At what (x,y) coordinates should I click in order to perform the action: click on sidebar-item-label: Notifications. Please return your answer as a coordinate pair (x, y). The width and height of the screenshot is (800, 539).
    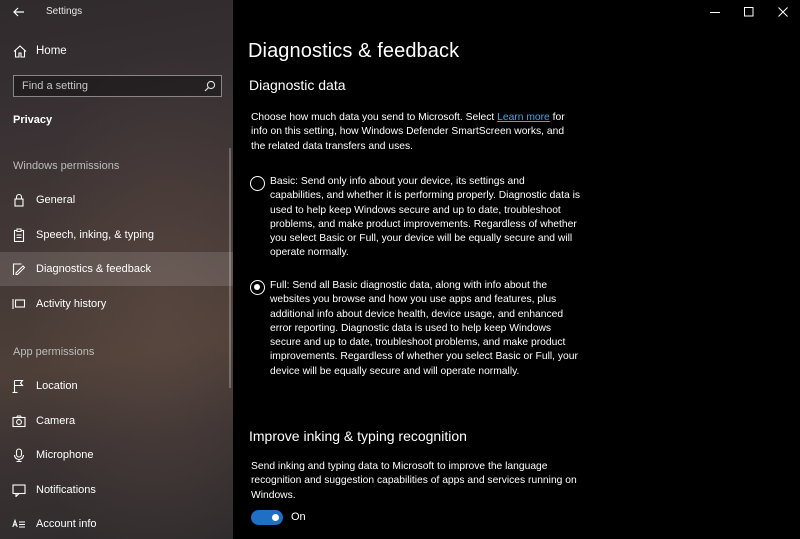
    Looking at the image, I should click on (66, 490).